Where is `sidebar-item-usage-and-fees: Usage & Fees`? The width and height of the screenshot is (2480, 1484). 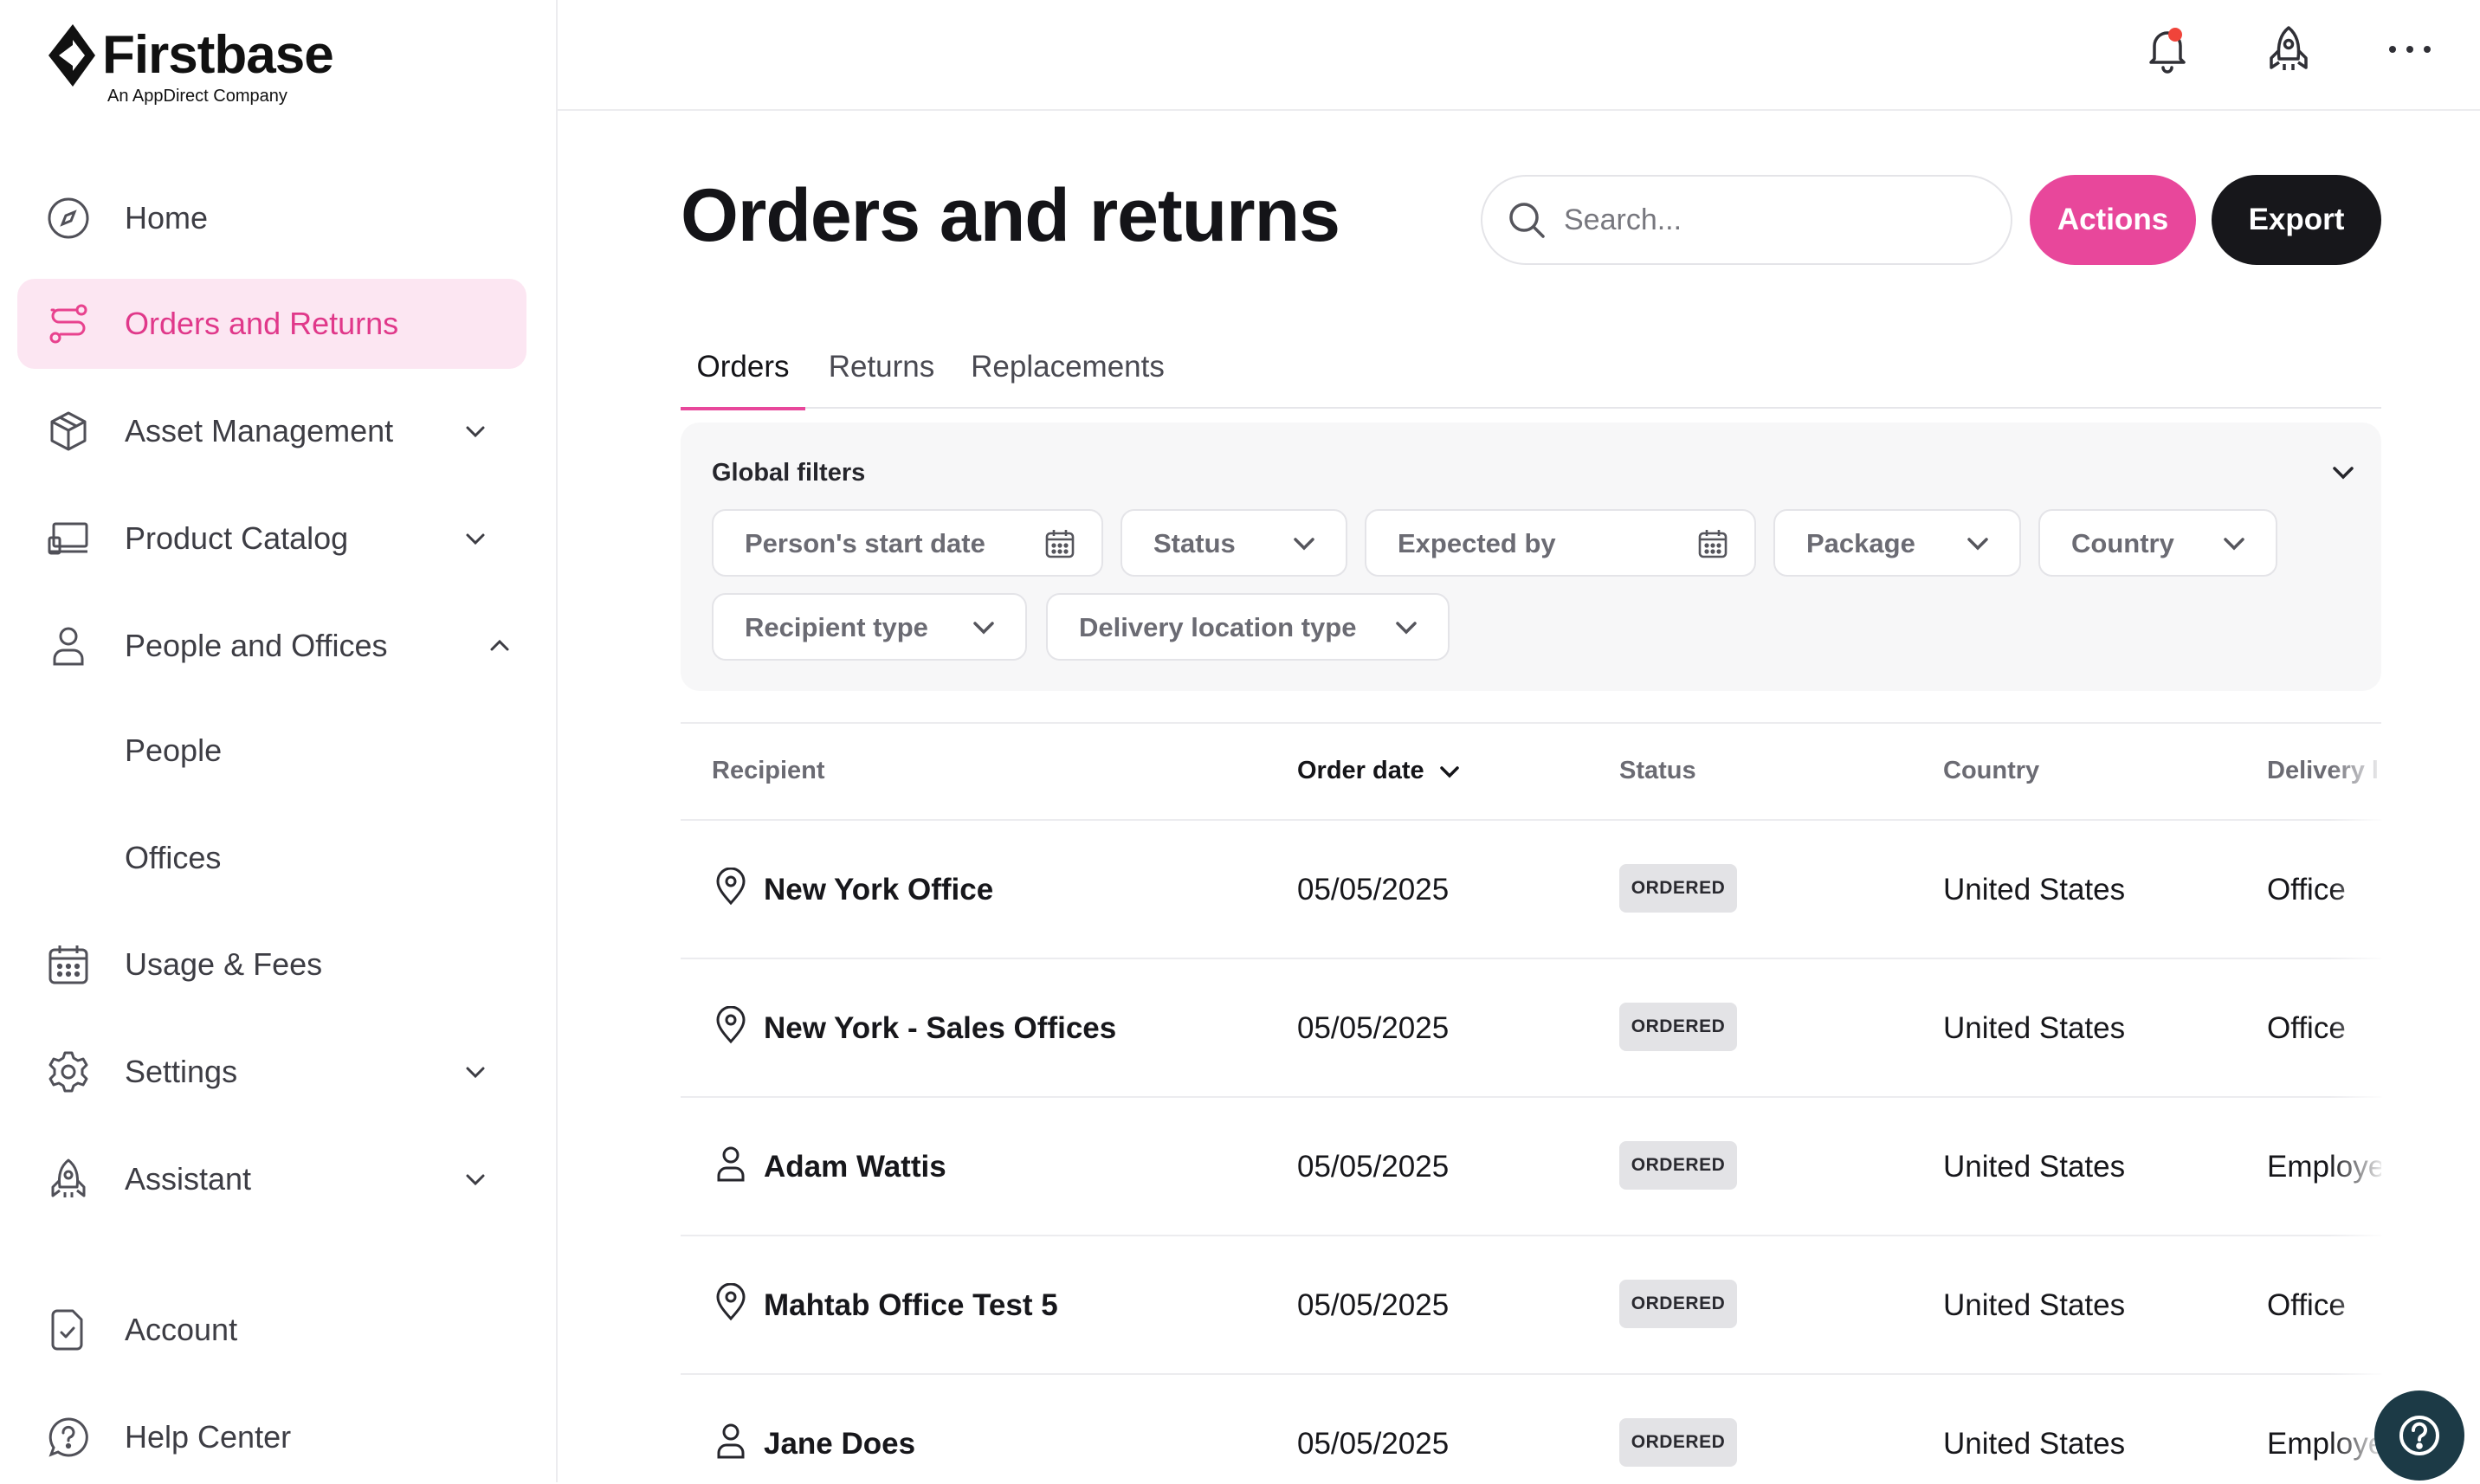
sidebar-item-usage-and-fees: Usage & Fees is located at coordinates (271, 964).